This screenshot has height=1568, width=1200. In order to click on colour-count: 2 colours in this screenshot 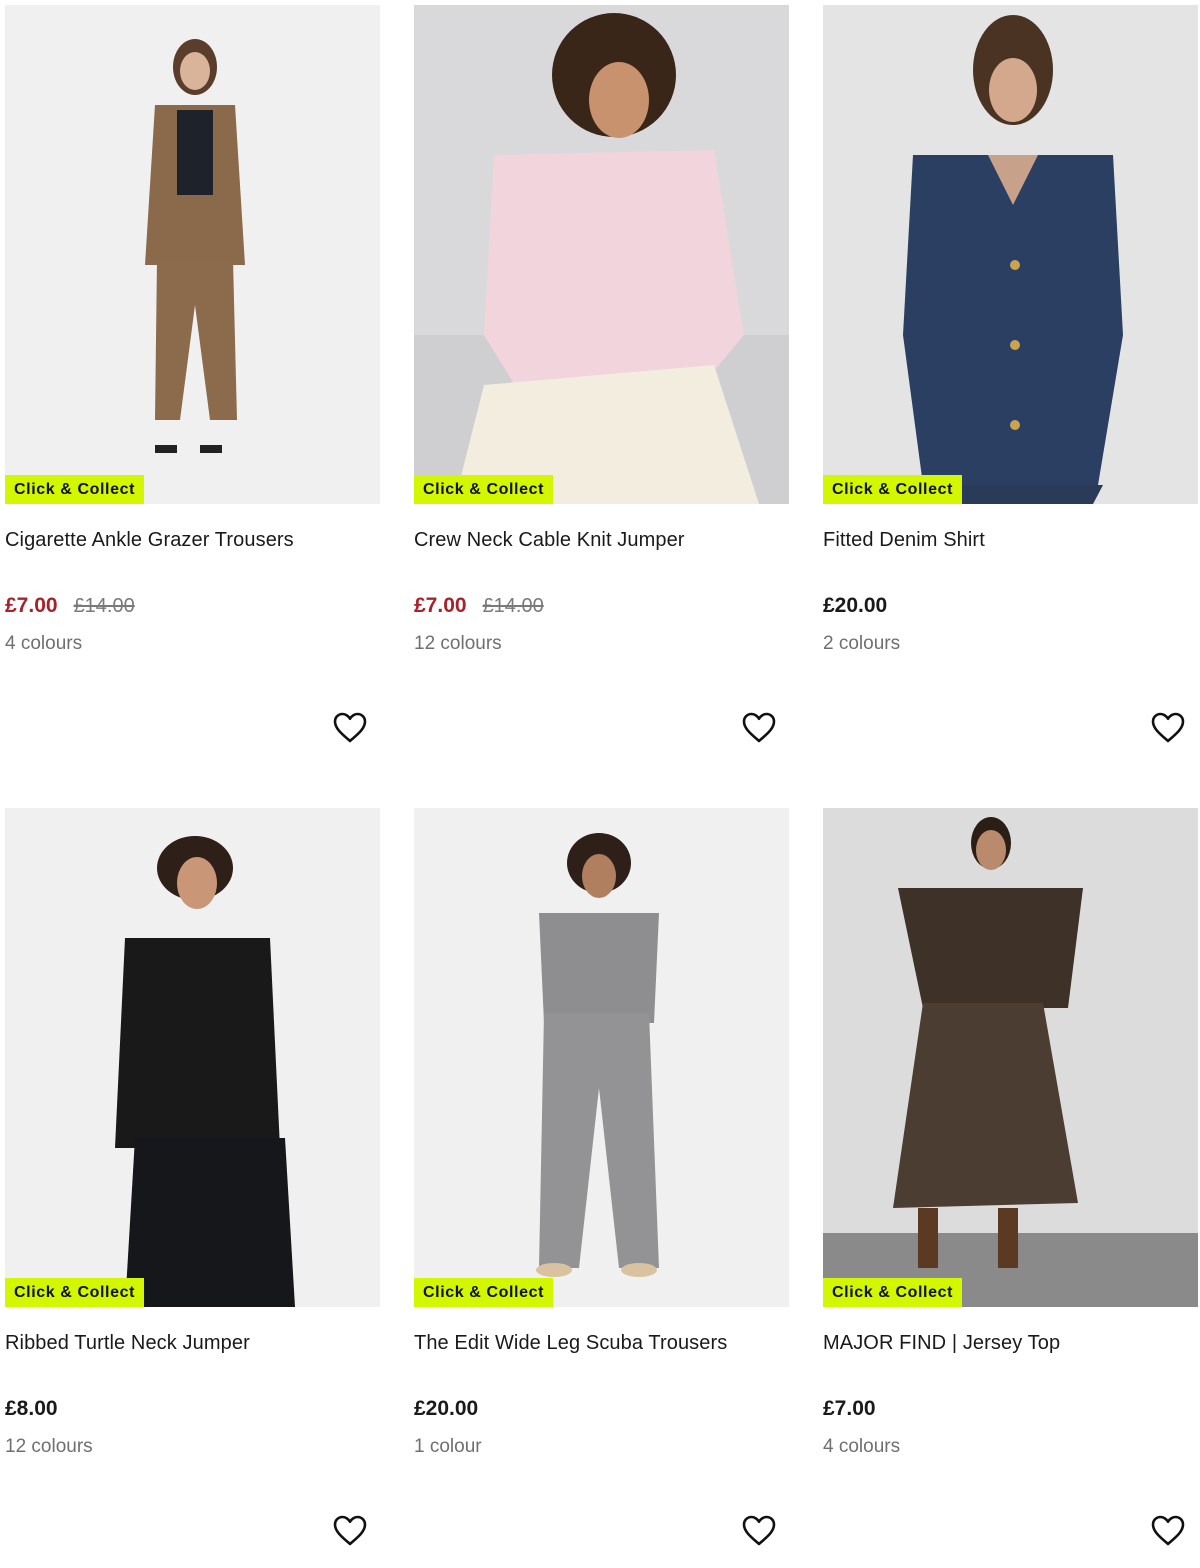, I will do `click(862, 643)`.